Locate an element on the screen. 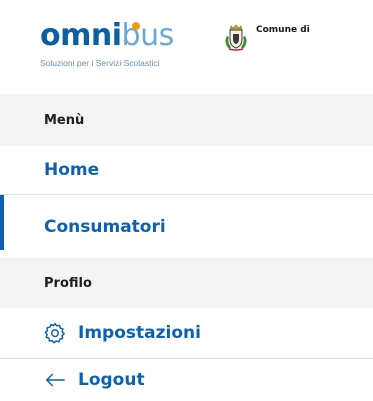 The height and width of the screenshot is (401, 373). logo-dot-icon is located at coordinates (136, 26).